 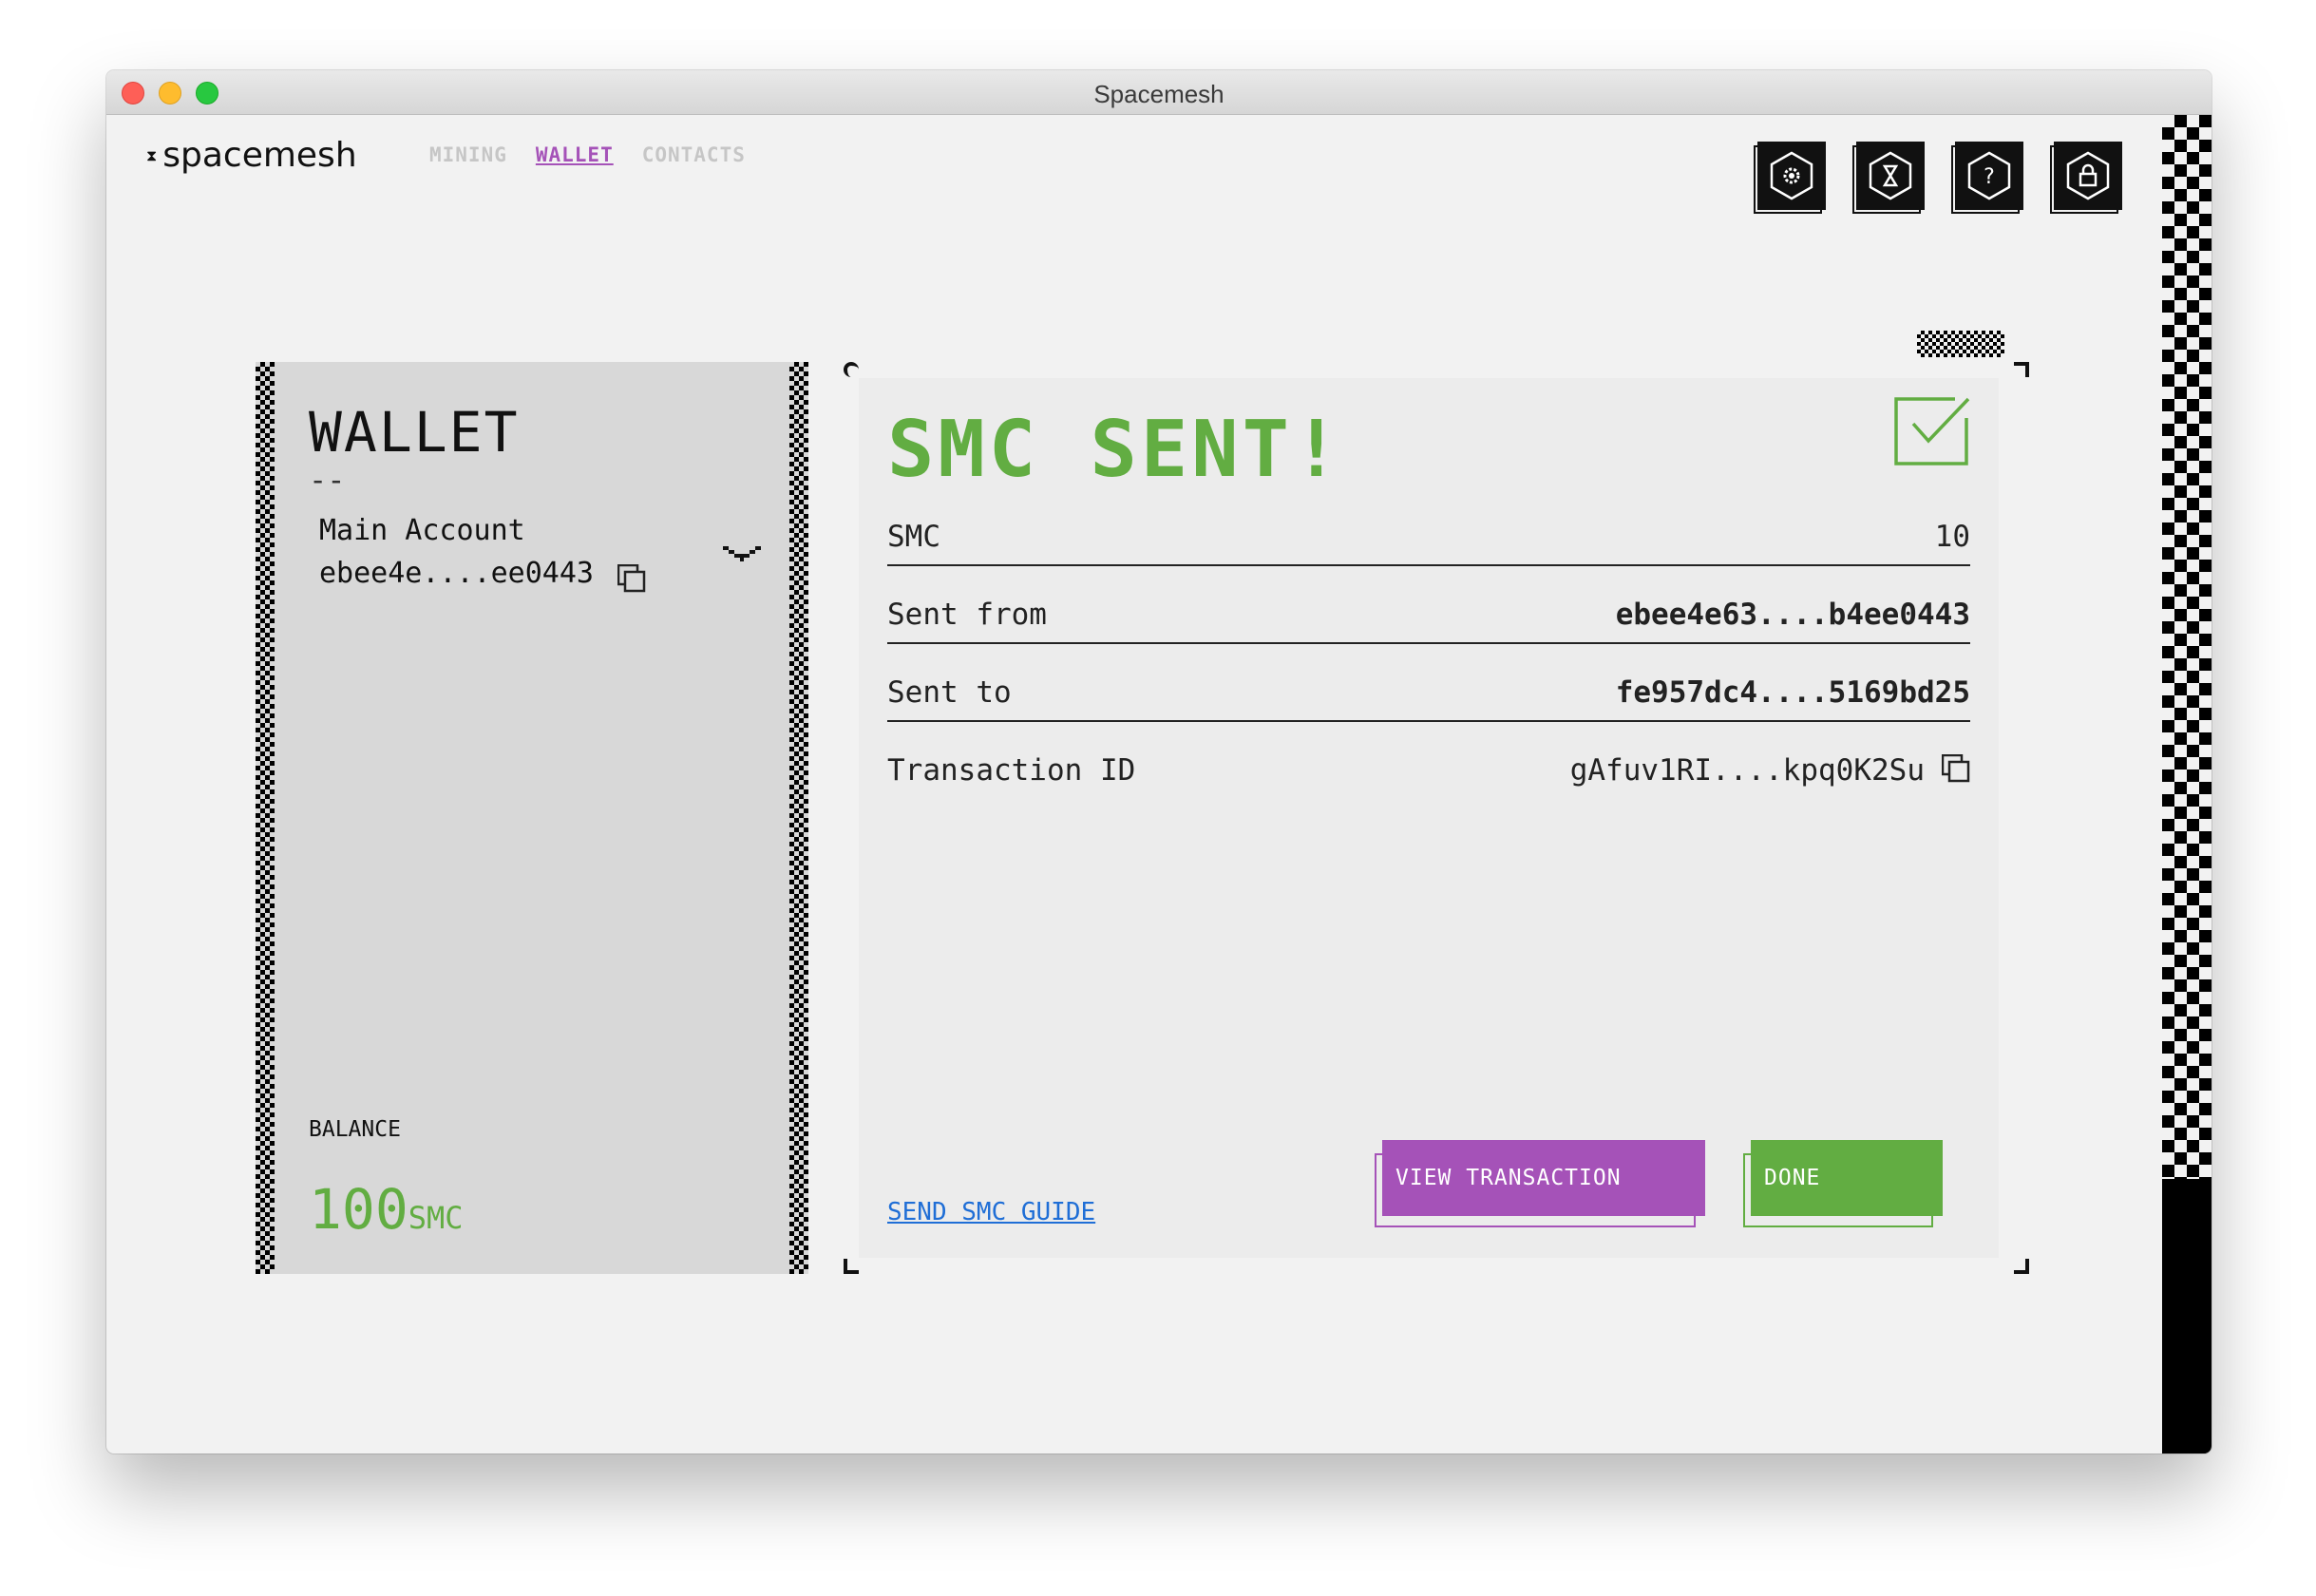 I want to click on spacemesh-logo: ⧗ spacemesh, so click(x=251, y=155).